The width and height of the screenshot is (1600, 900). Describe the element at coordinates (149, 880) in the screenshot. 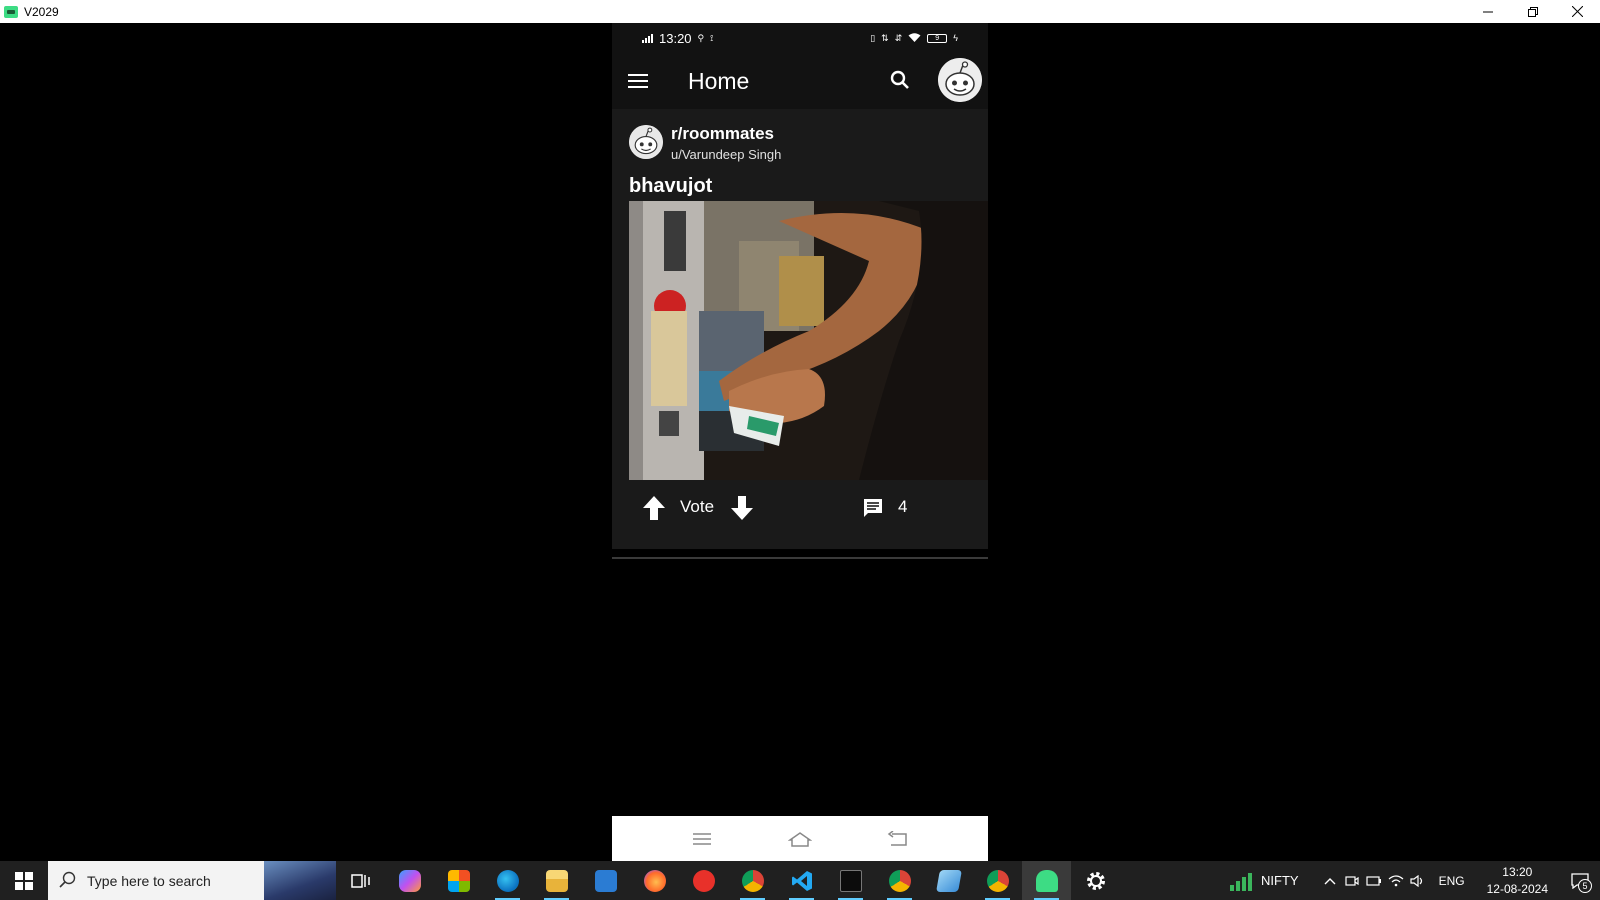

I see `search-placeholder: Type here to search` at that location.